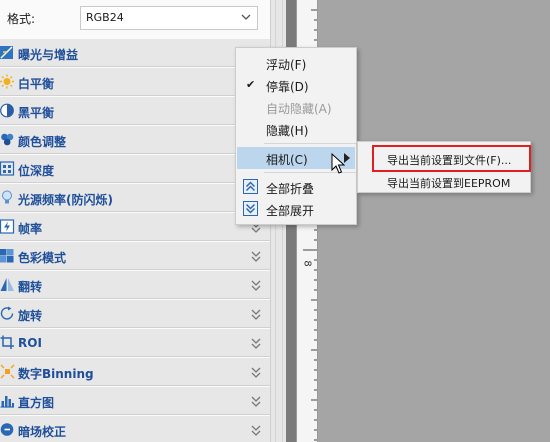  What do you see at coordinates (307, 263) in the screenshot?
I see `ruler-label: 8` at bounding box center [307, 263].